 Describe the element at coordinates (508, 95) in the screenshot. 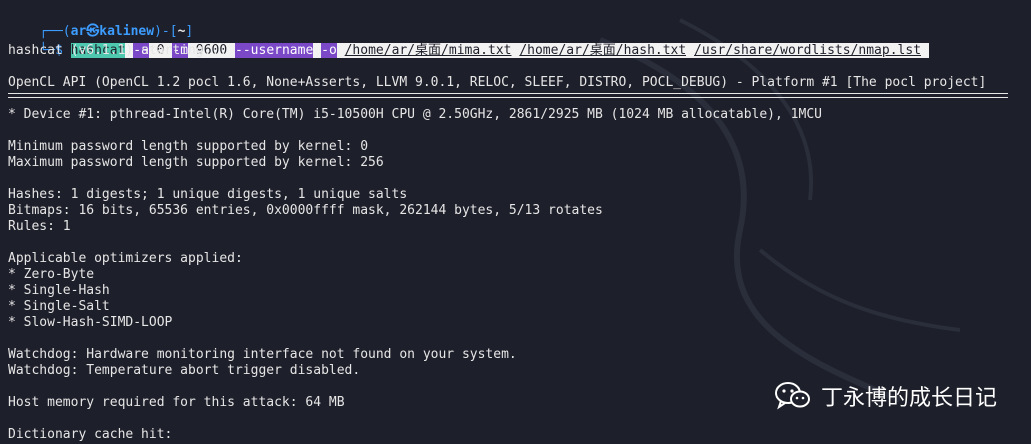

I see `divider` at that location.